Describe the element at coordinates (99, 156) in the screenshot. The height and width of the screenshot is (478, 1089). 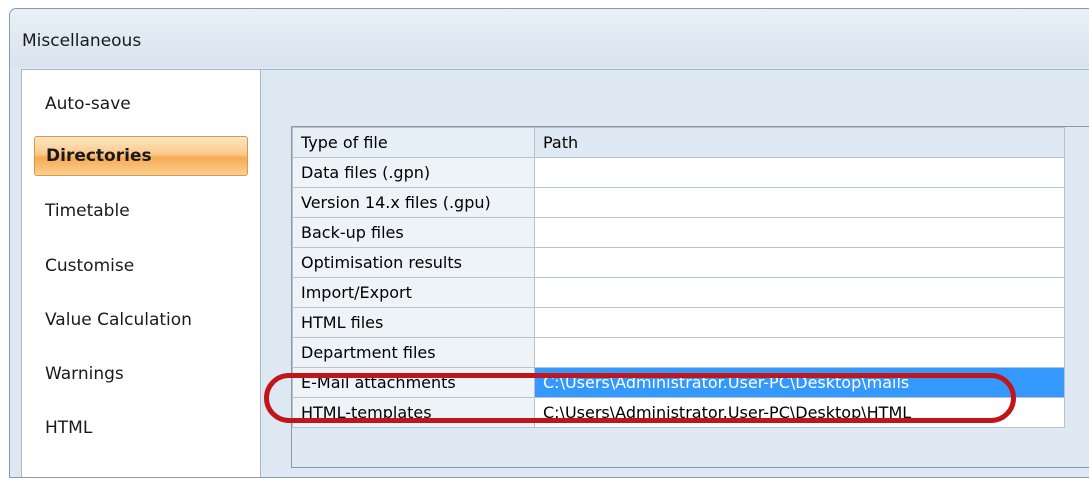
I see `sidebar-item-label: Directories` at that location.